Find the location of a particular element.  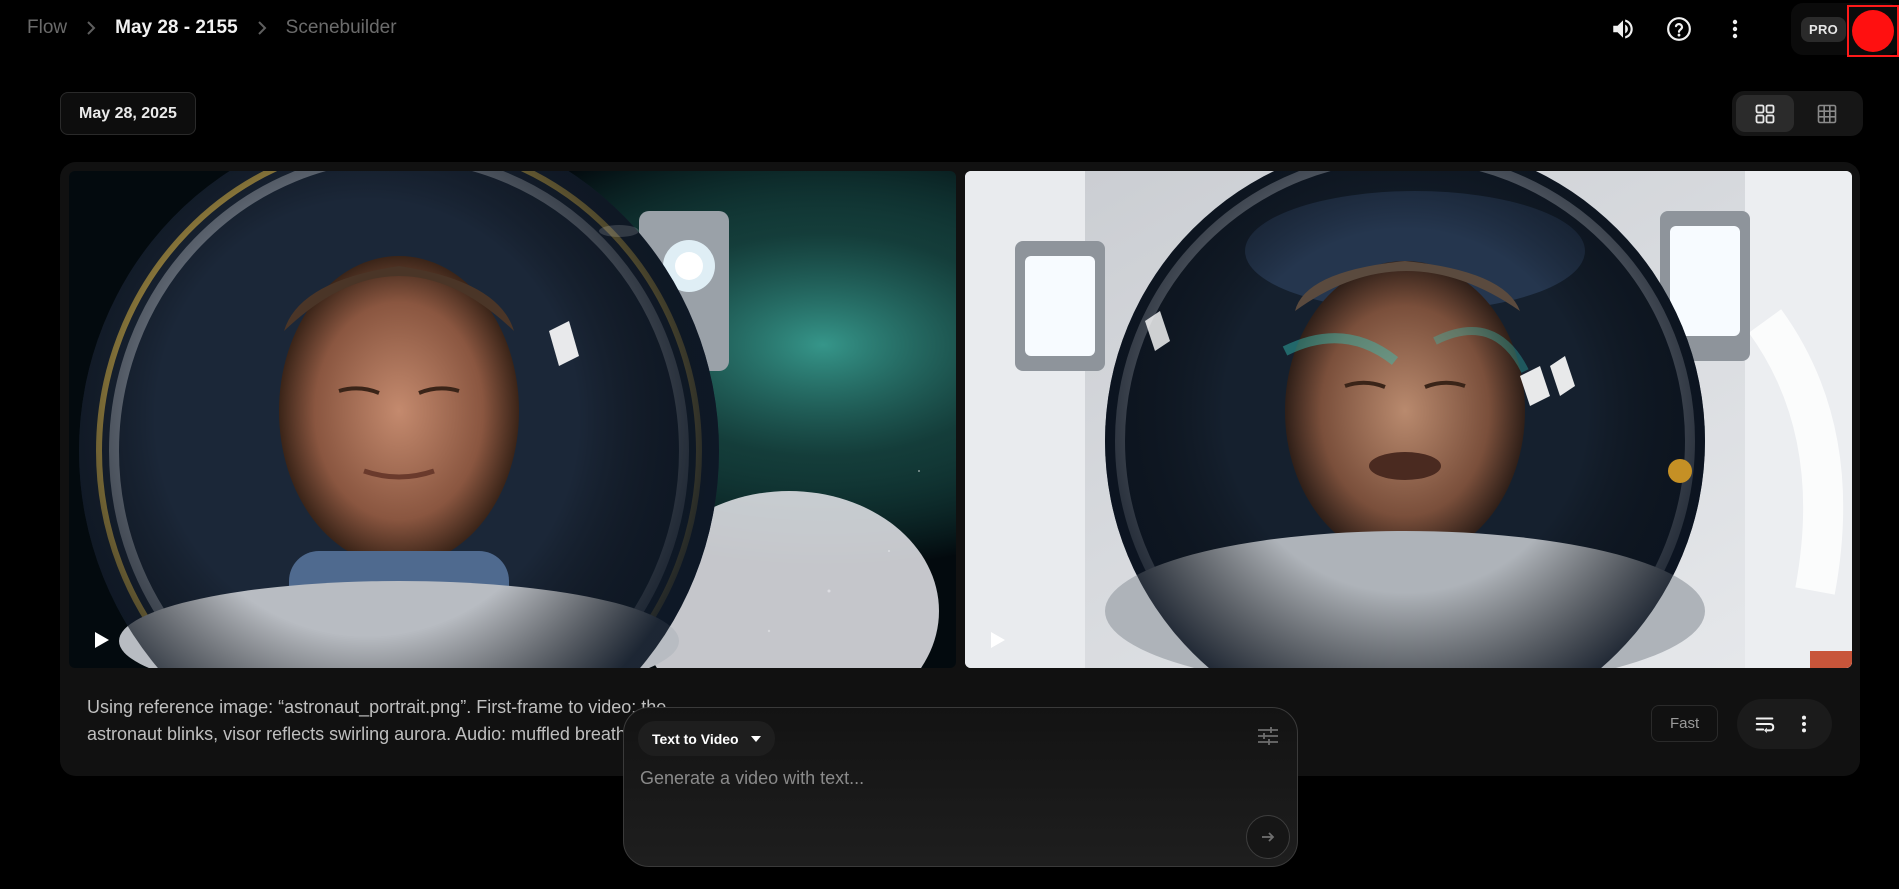

breadcrumb: Flow May 28 - 2155 Scenebuilder is located at coordinates (212, 28).